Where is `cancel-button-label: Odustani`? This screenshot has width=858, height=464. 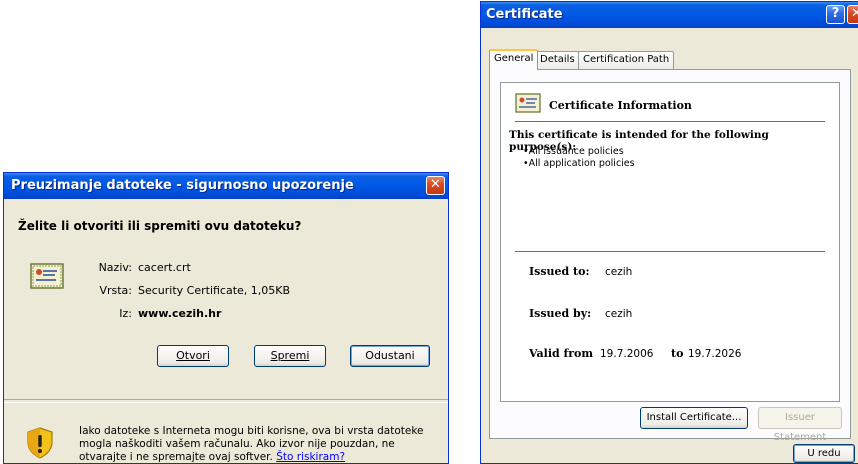
cancel-button-label: Odustani is located at coordinates (390, 355).